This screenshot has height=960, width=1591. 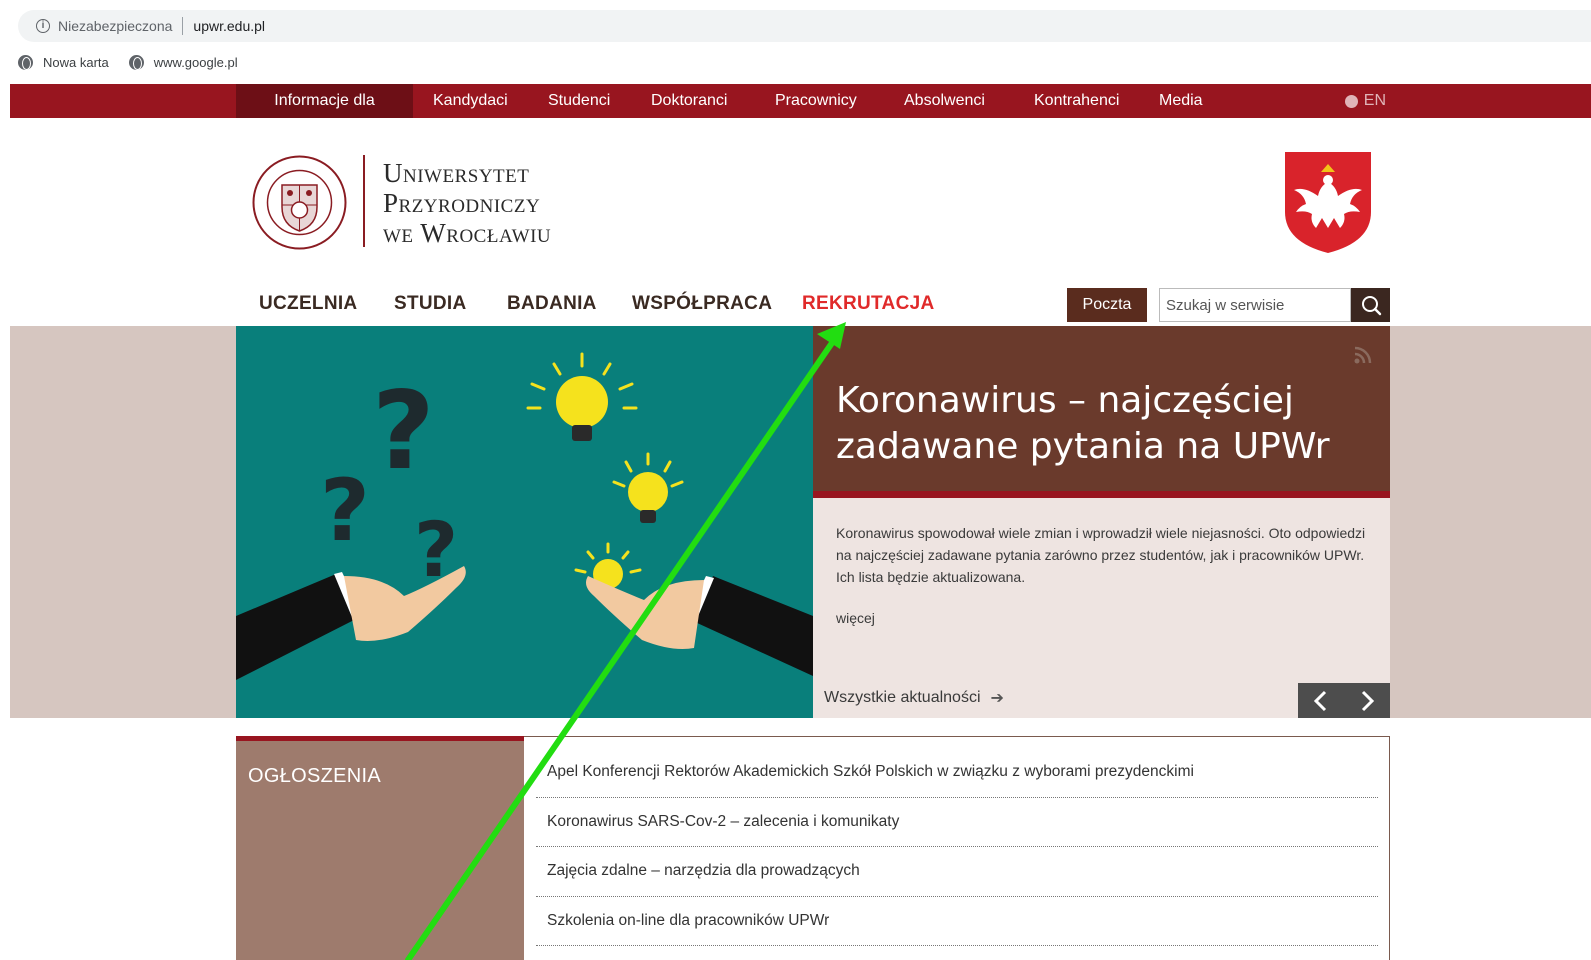 I want to click on slider-controls, so click(x=1344, y=700).